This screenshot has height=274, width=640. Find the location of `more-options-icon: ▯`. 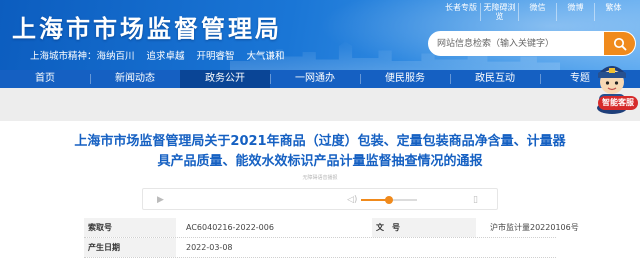

more-options-icon: ▯ is located at coordinates (475, 200).